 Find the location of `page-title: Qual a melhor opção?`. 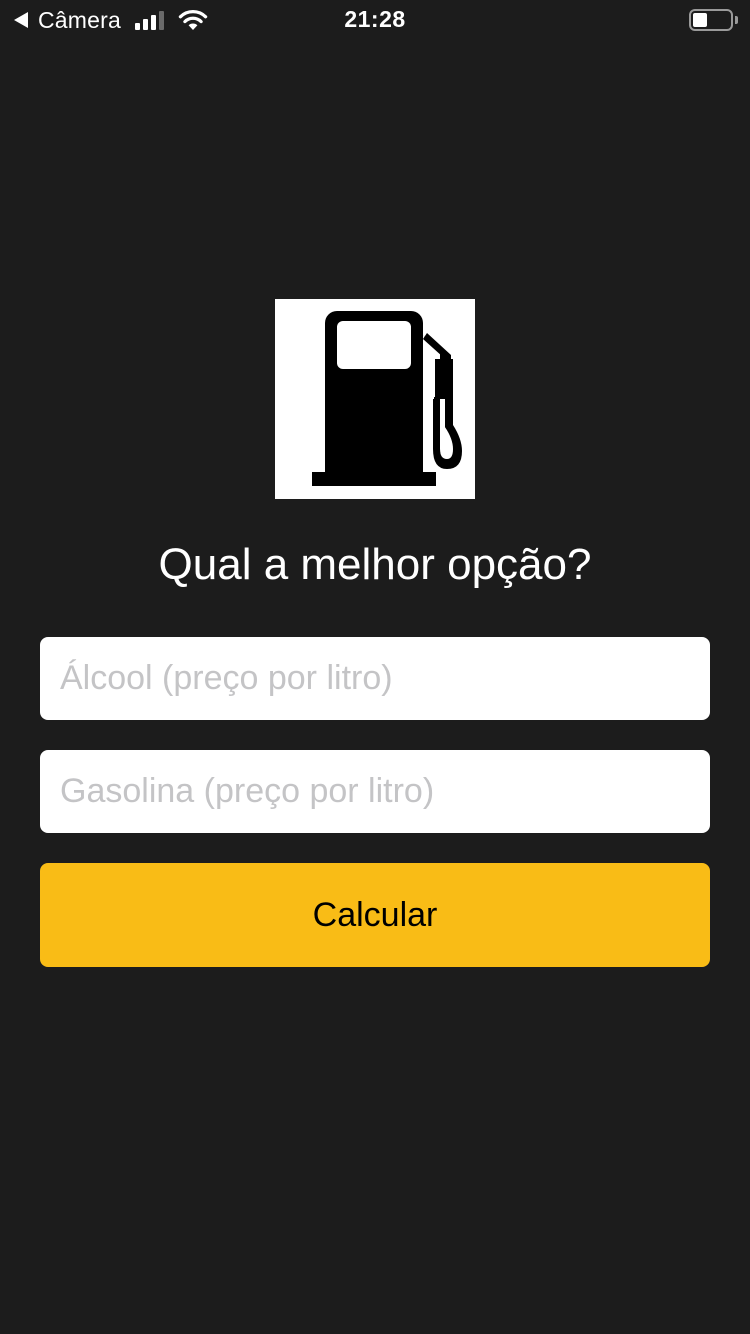

page-title: Qual a melhor opção? is located at coordinates (375, 564).